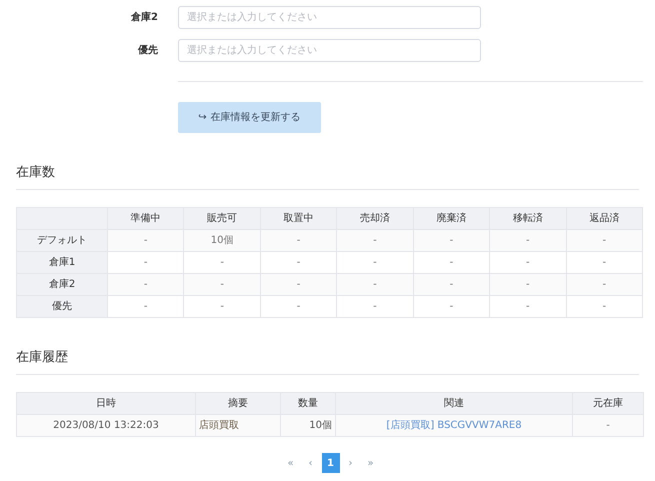 The width and height of the screenshot is (655, 481). I want to click on pagination-button: «, so click(291, 463).